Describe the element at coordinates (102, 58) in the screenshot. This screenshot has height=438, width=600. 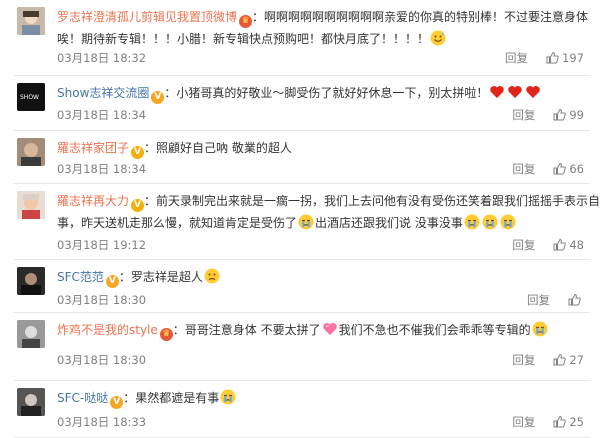
I see `comment-timestamp: 03月18日 18:32` at that location.